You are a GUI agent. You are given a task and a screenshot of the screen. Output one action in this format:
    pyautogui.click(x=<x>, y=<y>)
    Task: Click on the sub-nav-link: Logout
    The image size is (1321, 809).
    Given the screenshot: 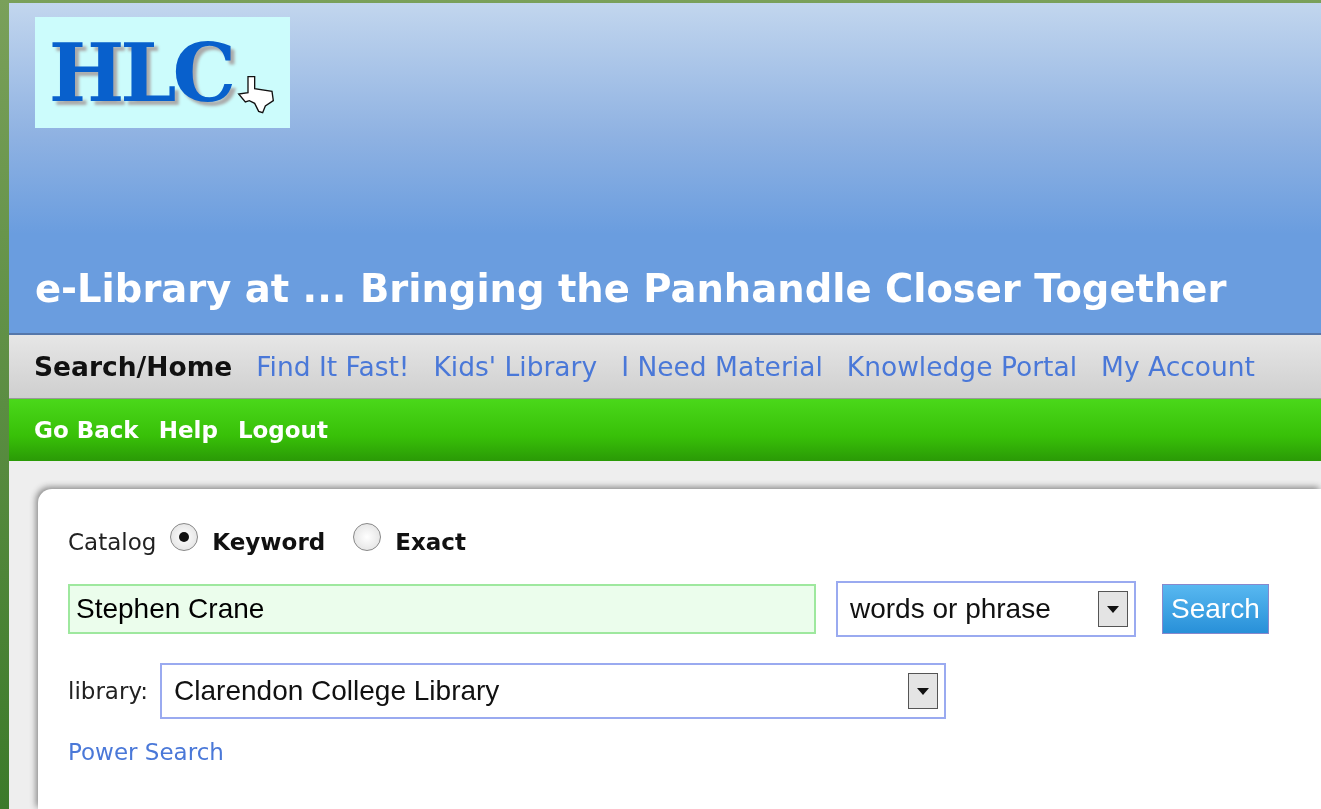 What is the action you would take?
    pyautogui.click(x=282, y=430)
    